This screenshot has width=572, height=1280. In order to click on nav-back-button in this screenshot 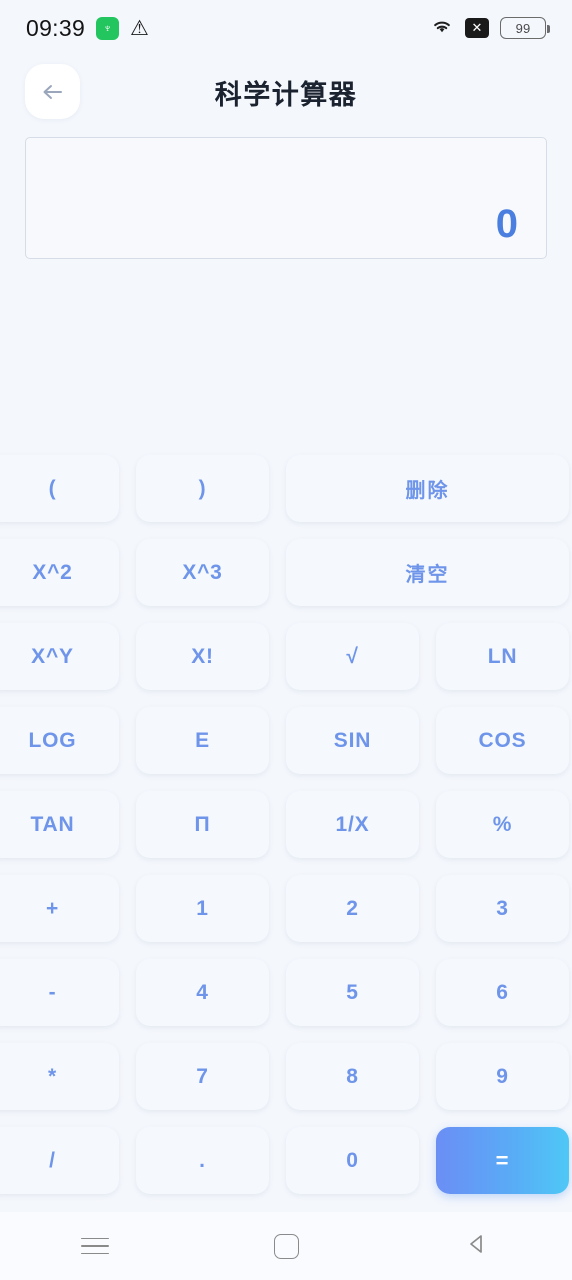, I will do `click(476, 1246)`.